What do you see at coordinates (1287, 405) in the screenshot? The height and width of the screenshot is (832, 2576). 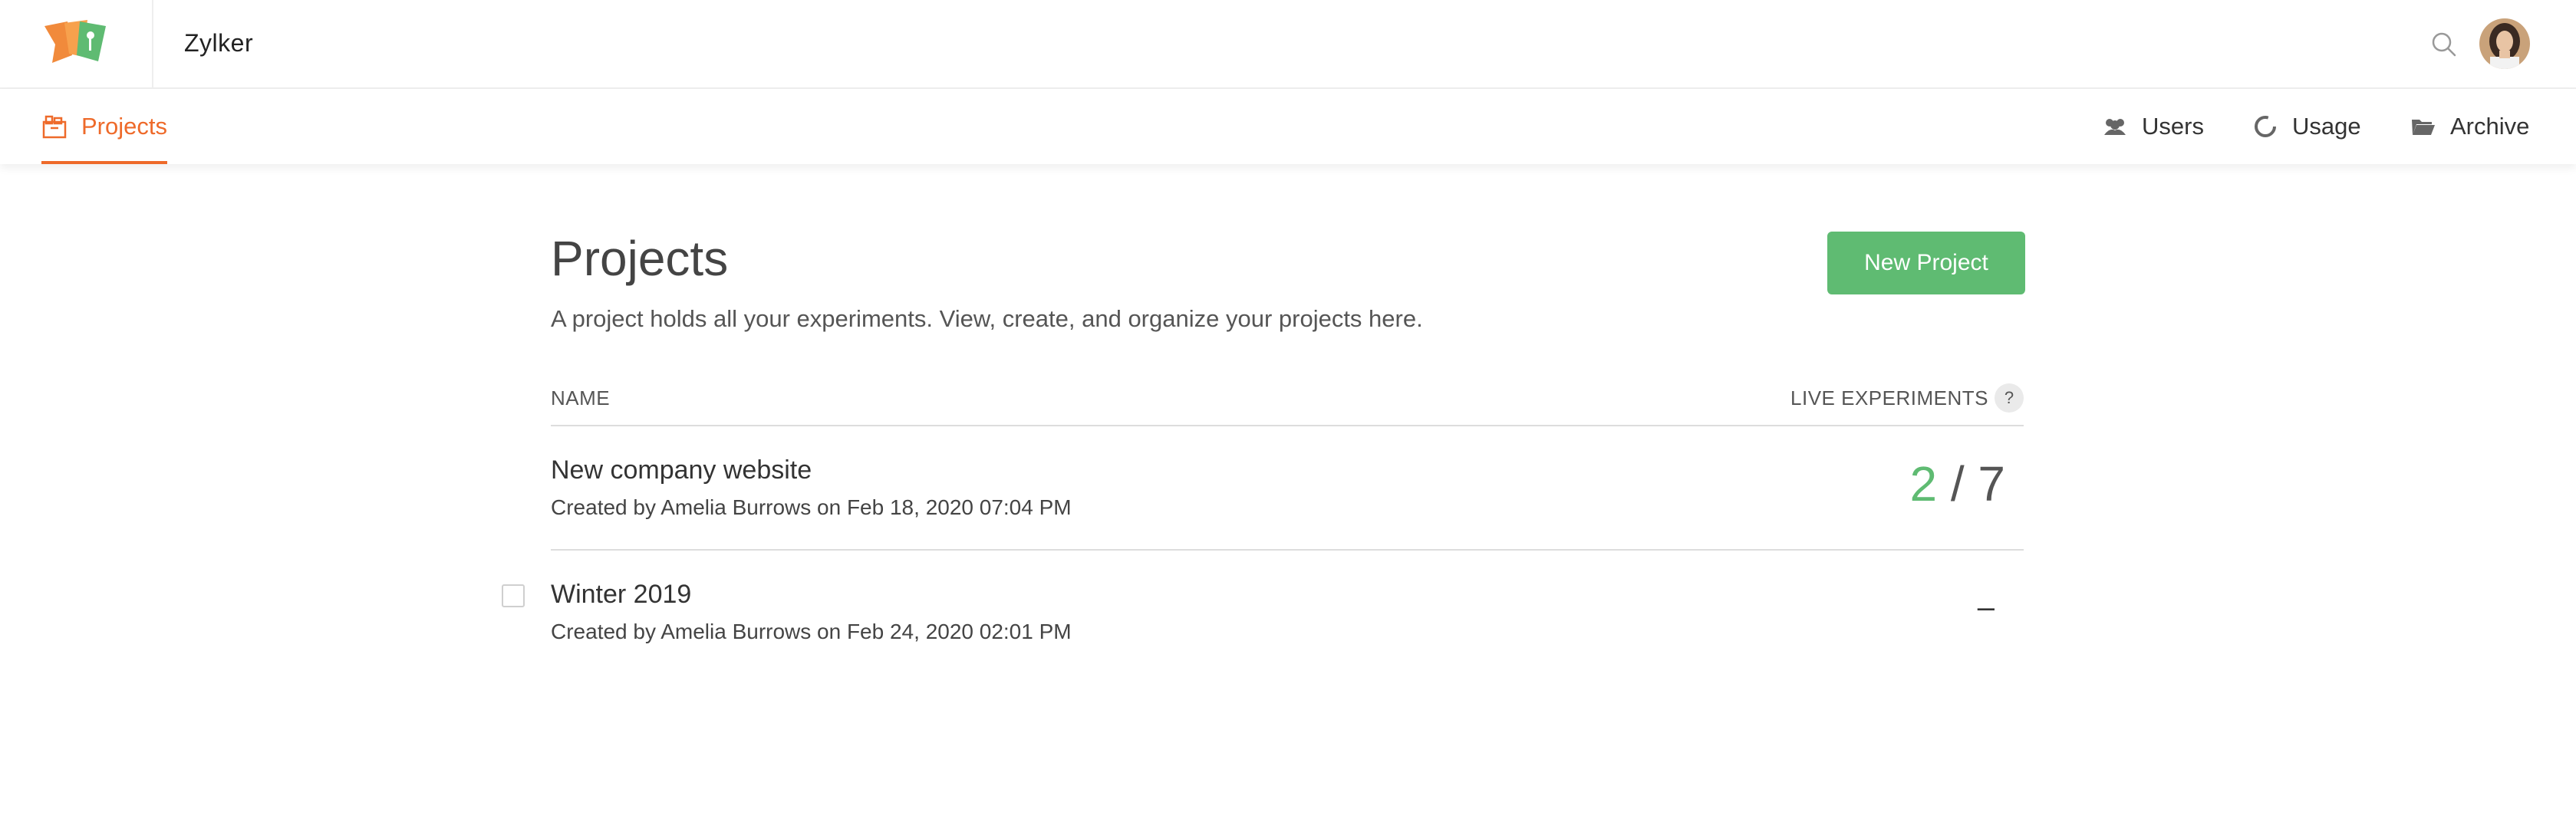 I see `table-header: NAME LIVE EXPERIMENTS ?` at bounding box center [1287, 405].